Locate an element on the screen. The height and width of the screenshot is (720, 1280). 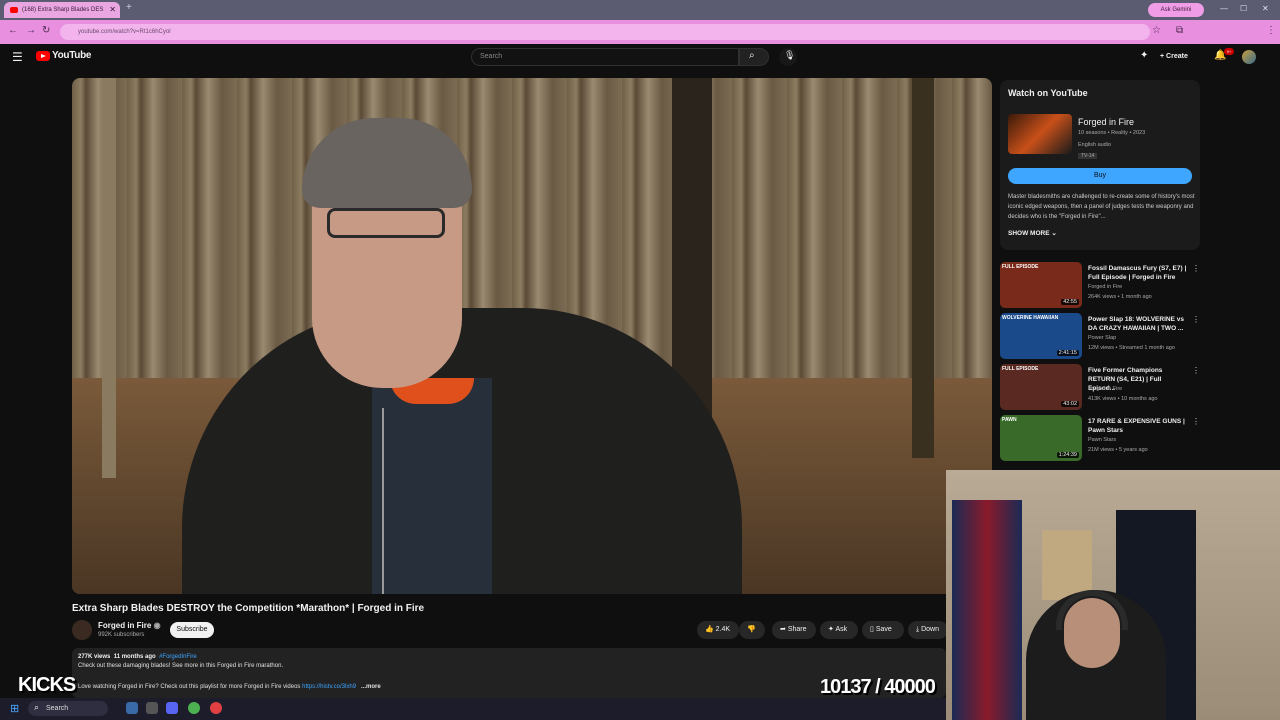
channel-name: Forged in Fire ◉ is located at coordinates (129, 625).